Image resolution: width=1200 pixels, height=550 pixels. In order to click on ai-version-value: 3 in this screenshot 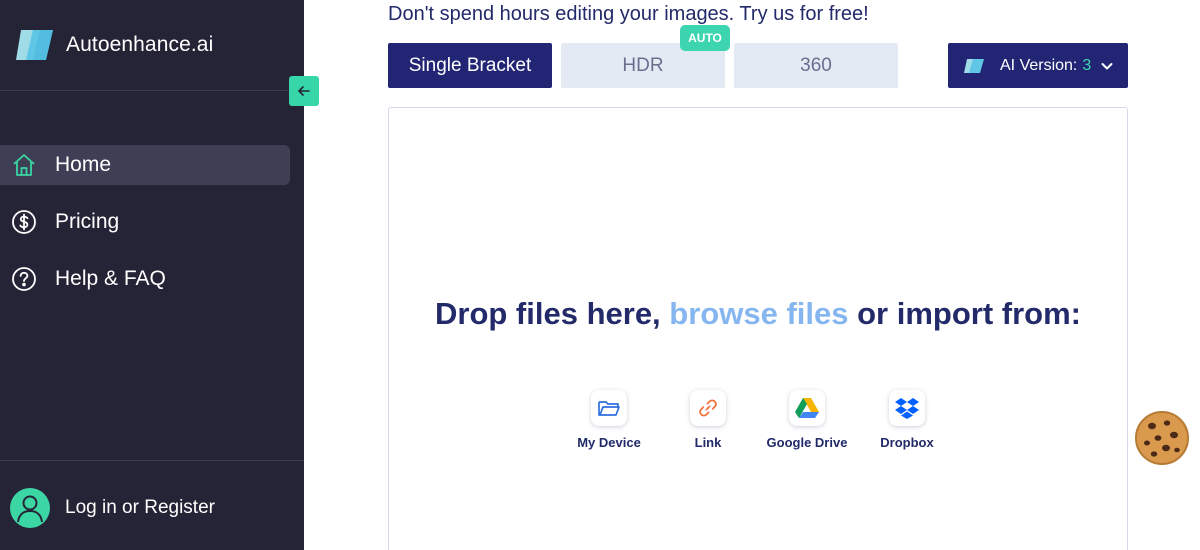, I will do `click(1087, 65)`.